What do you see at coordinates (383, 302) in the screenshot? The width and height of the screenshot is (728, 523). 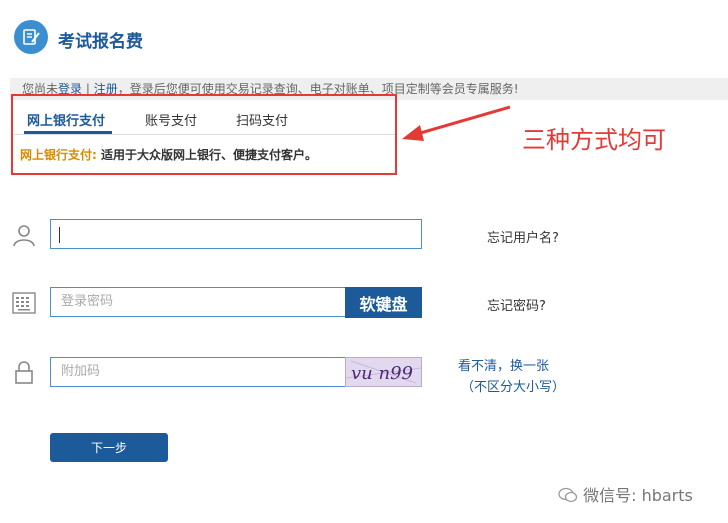 I see `soft-keyboard-button: 软键盘` at bounding box center [383, 302].